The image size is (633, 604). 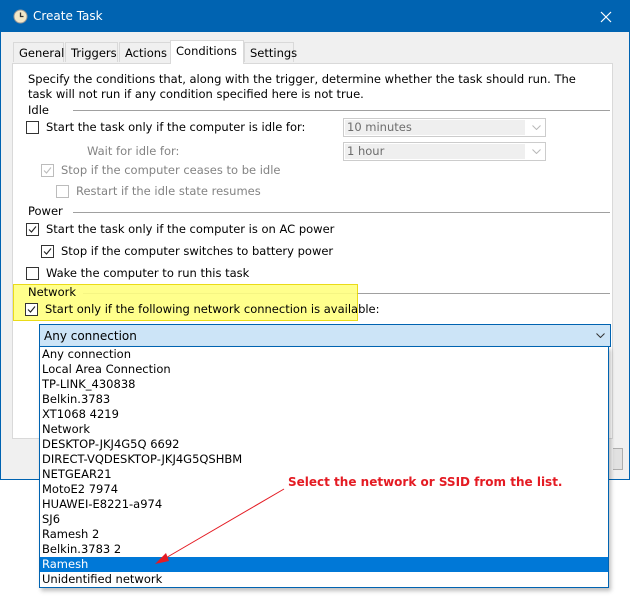 I want to click on restart-if-resumes-checkbox: Restart if the idle state resumes, so click(x=158, y=191).